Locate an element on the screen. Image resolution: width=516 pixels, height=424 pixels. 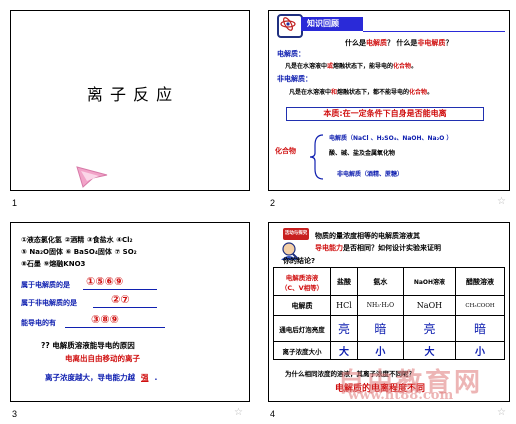
table-header-cell: NaOH溶液 is located at coordinates (429, 281).